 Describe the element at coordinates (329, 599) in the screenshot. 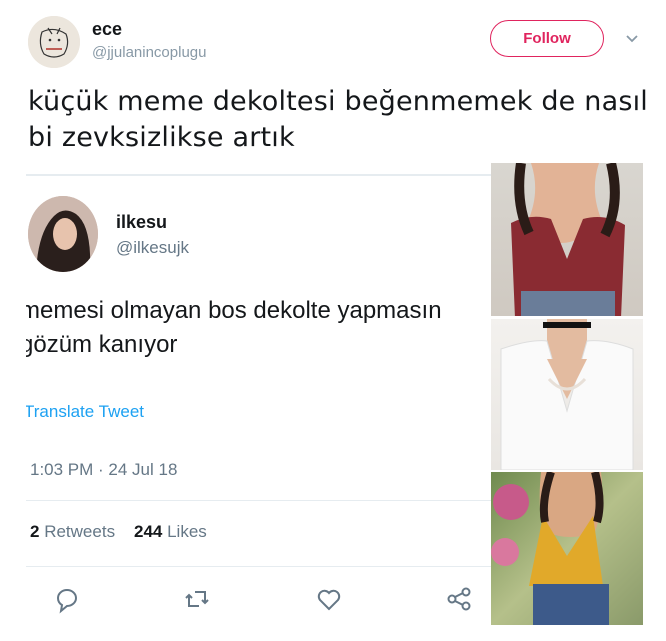

I see `like-icon` at that location.